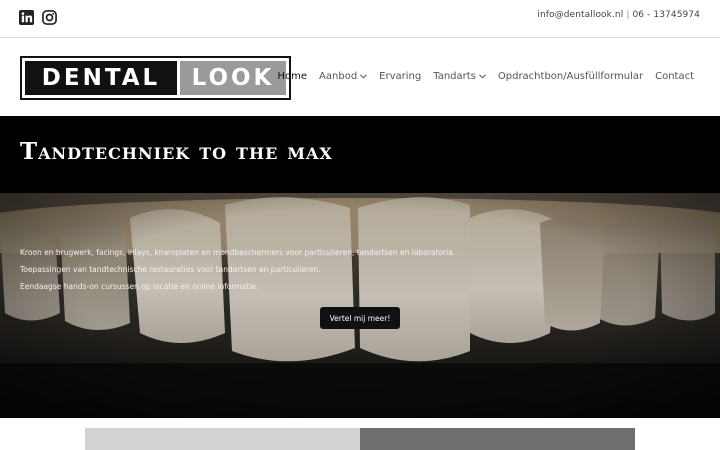 This screenshot has width=720, height=450. Describe the element at coordinates (580, 15) in the screenshot. I see `email-link: info@dentallook.nl` at that location.